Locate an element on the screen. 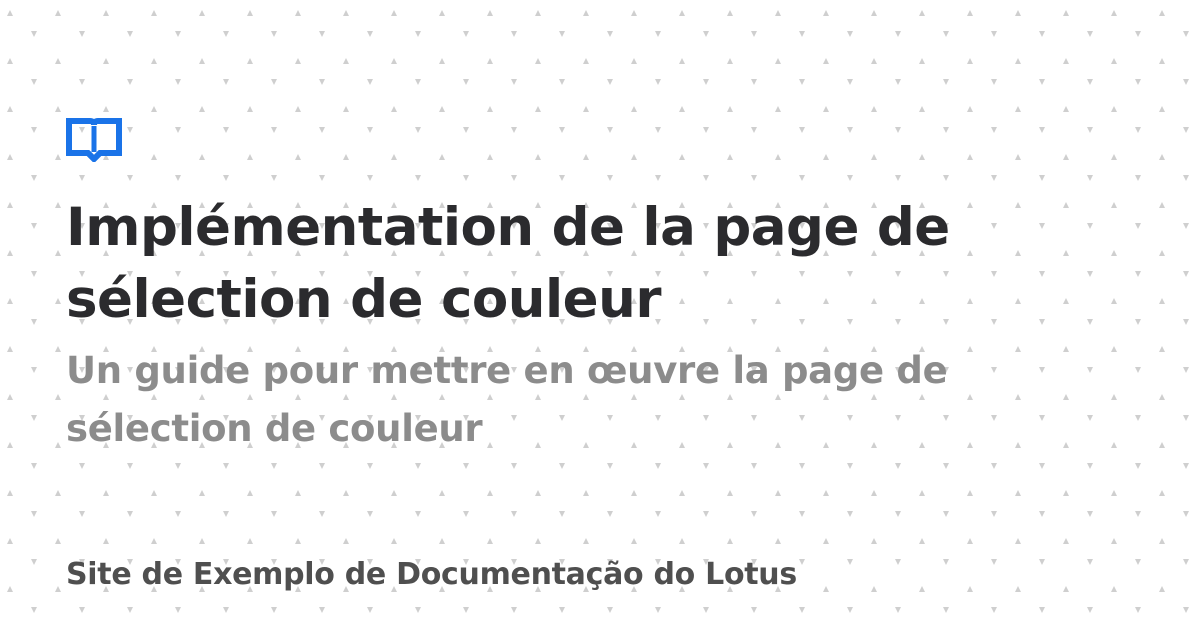  book-icon is located at coordinates (94, 140).